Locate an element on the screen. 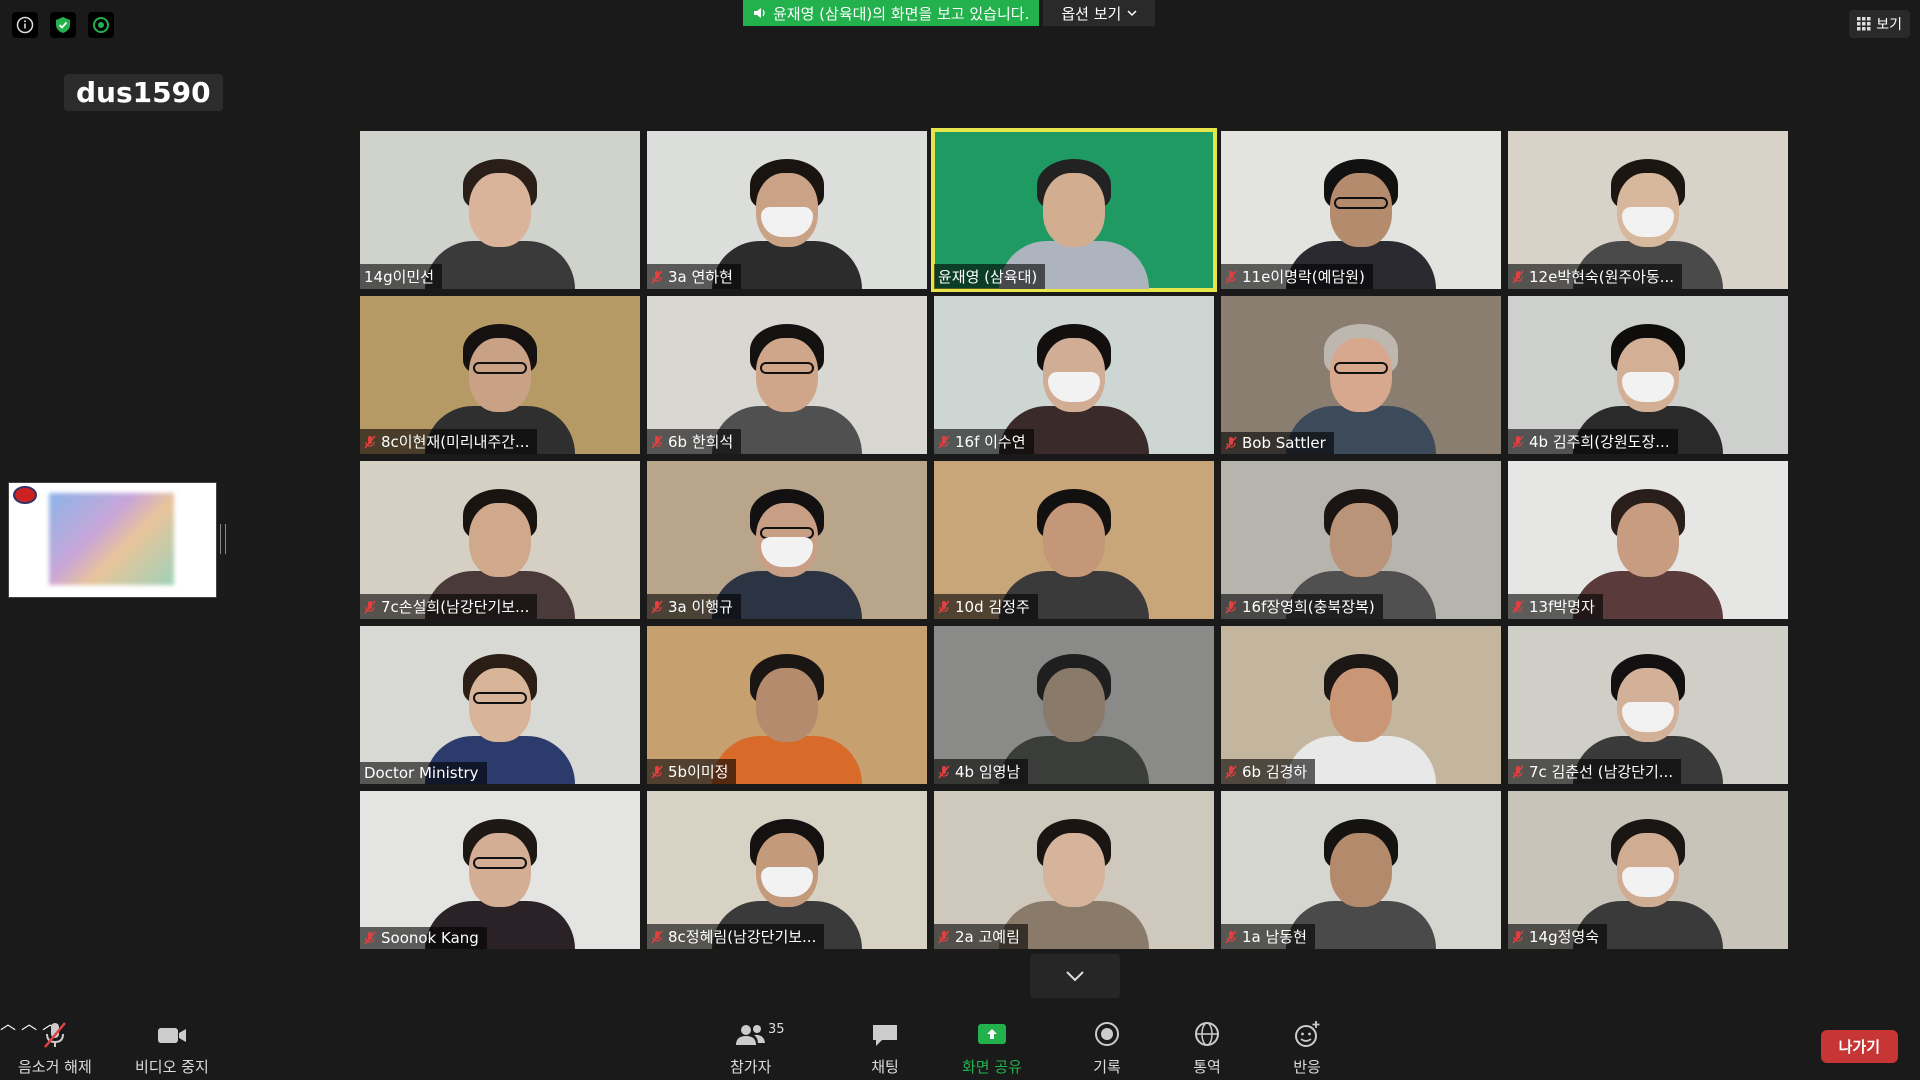 The width and height of the screenshot is (1920, 1080). participant-tile: 2a 고예림 is located at coordinates (1074, 870).